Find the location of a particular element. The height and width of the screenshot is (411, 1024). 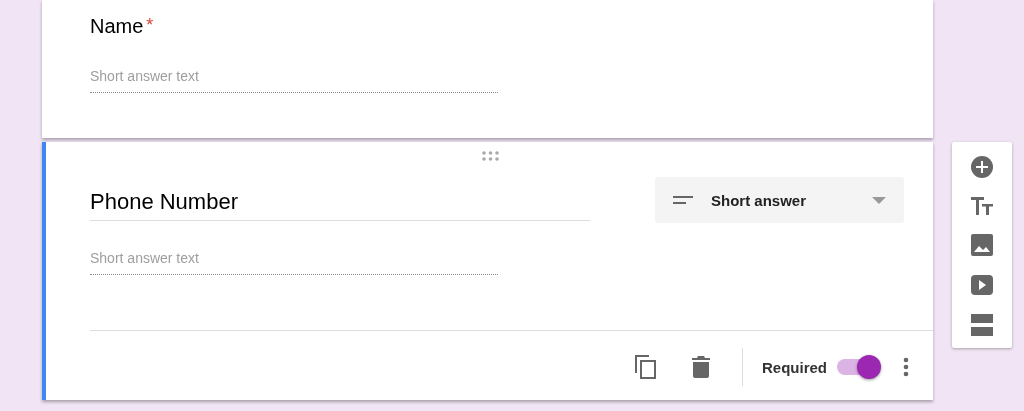

text-size-icon is located at coordinates (982, 206).